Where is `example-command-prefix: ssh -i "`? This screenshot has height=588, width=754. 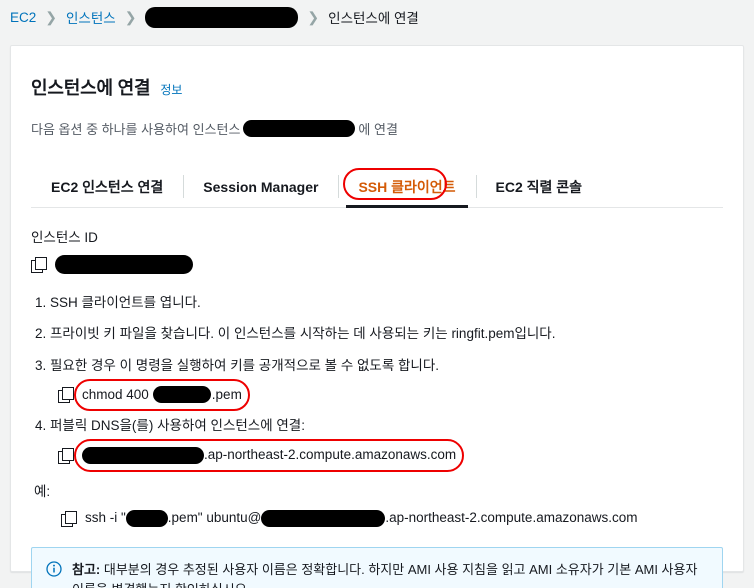 example-command-prefix: ssh -i " is located at coordinates (105, 517).